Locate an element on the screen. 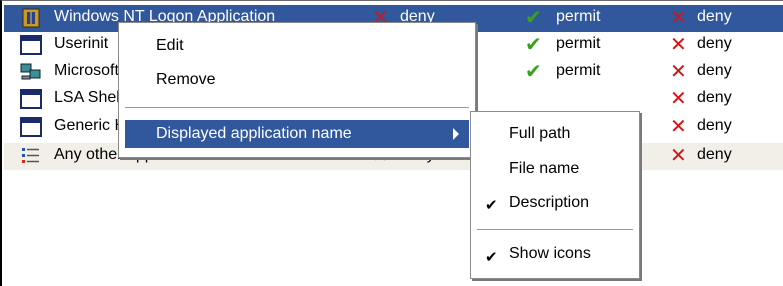 This screenshot has height=286, width=783. menu-item-file-name: File name is located at coordinates (544, 169).